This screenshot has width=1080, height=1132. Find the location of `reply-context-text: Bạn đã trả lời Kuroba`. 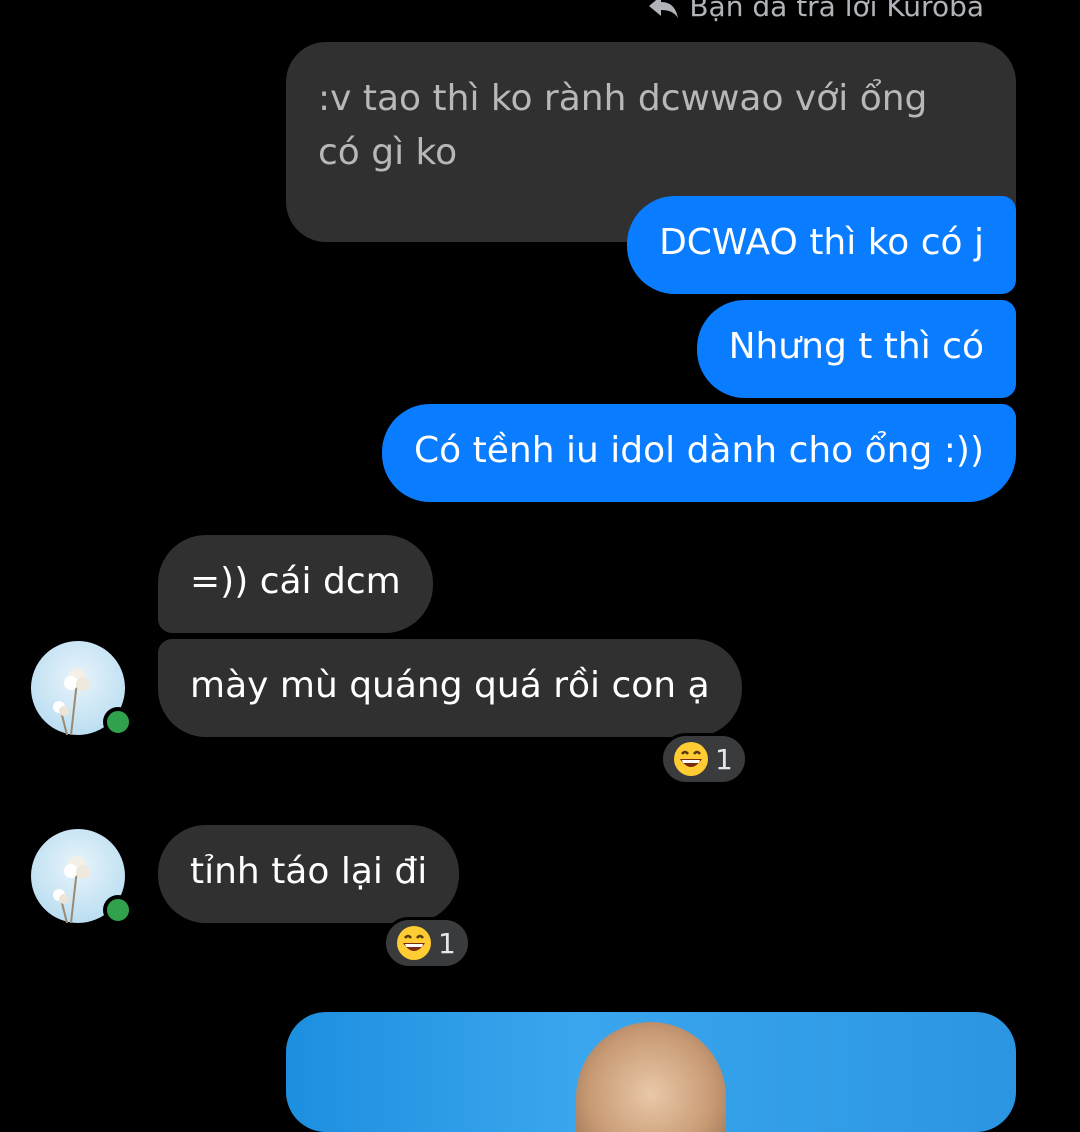

reply-context-text: Bạn đã trả lời Kuroba is located at coordinates (836, 11).